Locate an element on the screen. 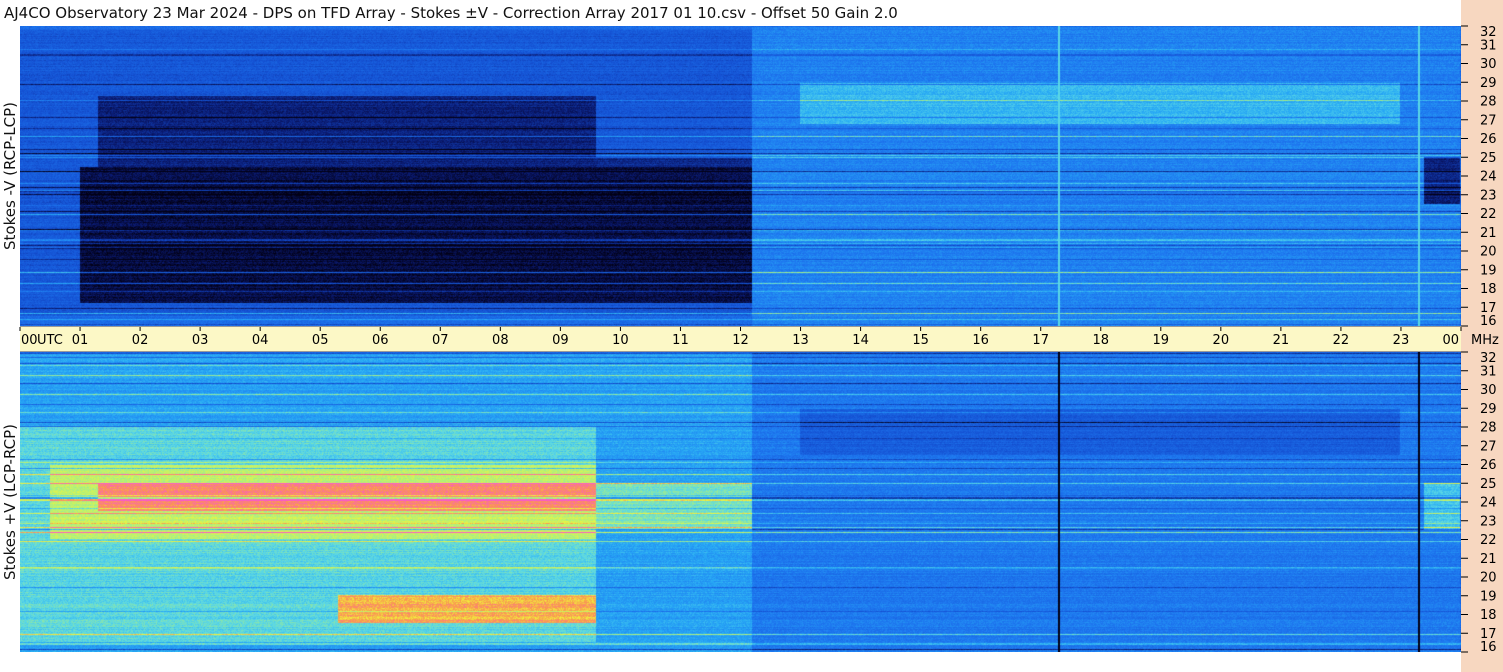  bottom-freq-tick-label-19: 19 is located at coordinates (1488, 596).